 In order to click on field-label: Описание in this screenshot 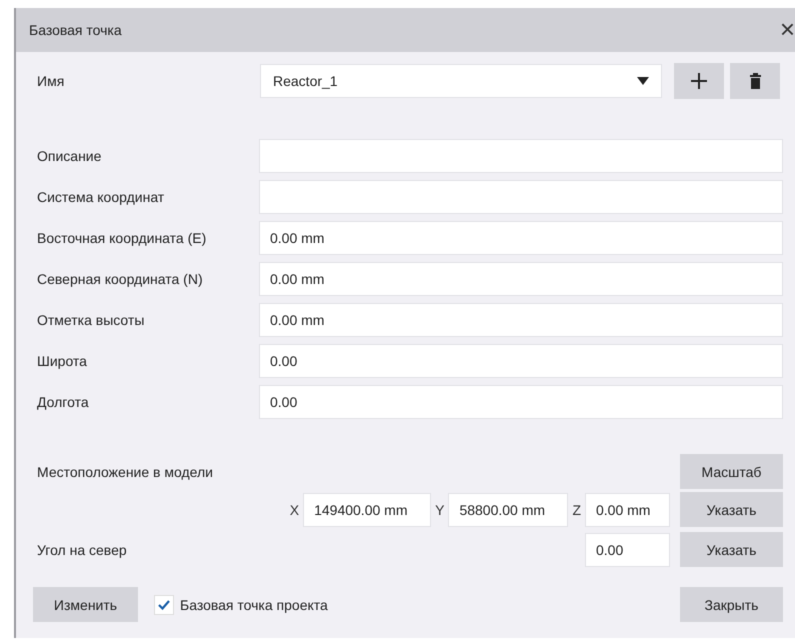, I will do `click(69, 156)`.